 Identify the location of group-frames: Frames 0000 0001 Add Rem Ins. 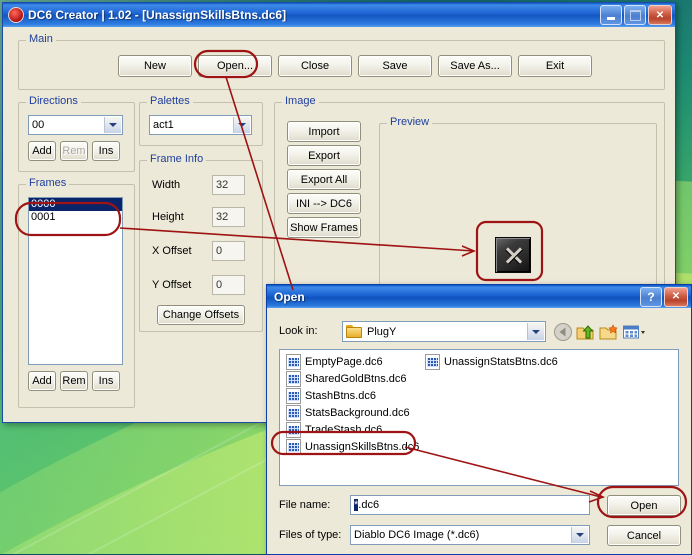
(76, 293).